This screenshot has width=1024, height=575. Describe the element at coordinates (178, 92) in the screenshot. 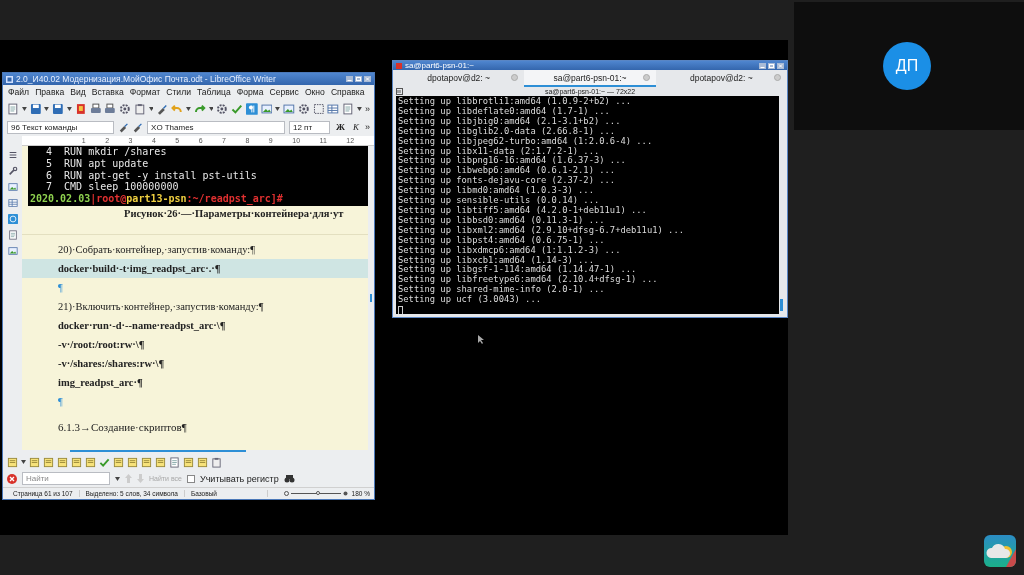

I see `menu-item: Стили` at that location.